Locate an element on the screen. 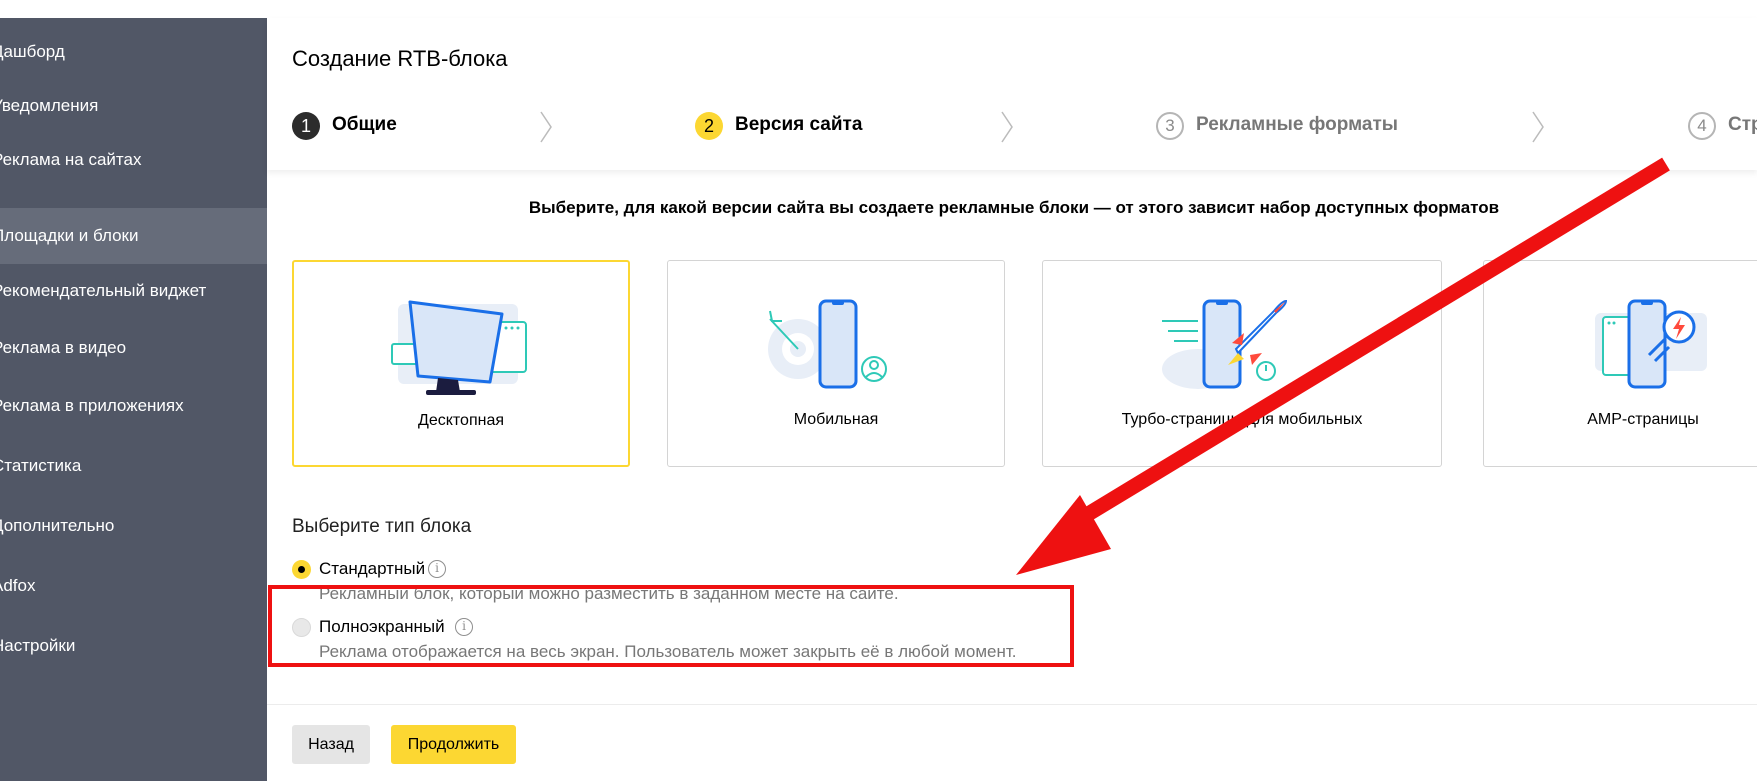 This screenshot has height=781, width=1757. step-label: Общие is located at coordinates (364, 124).